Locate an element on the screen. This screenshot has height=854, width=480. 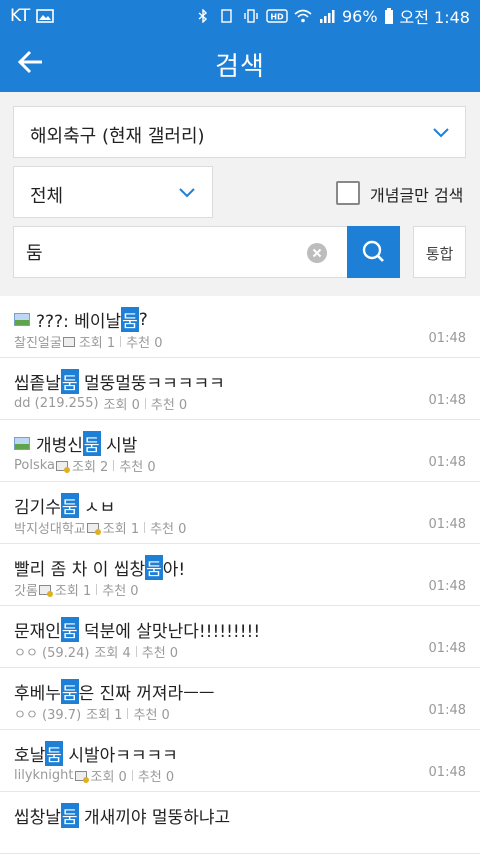
svg-text: HD is located at coordinates (277, 17).